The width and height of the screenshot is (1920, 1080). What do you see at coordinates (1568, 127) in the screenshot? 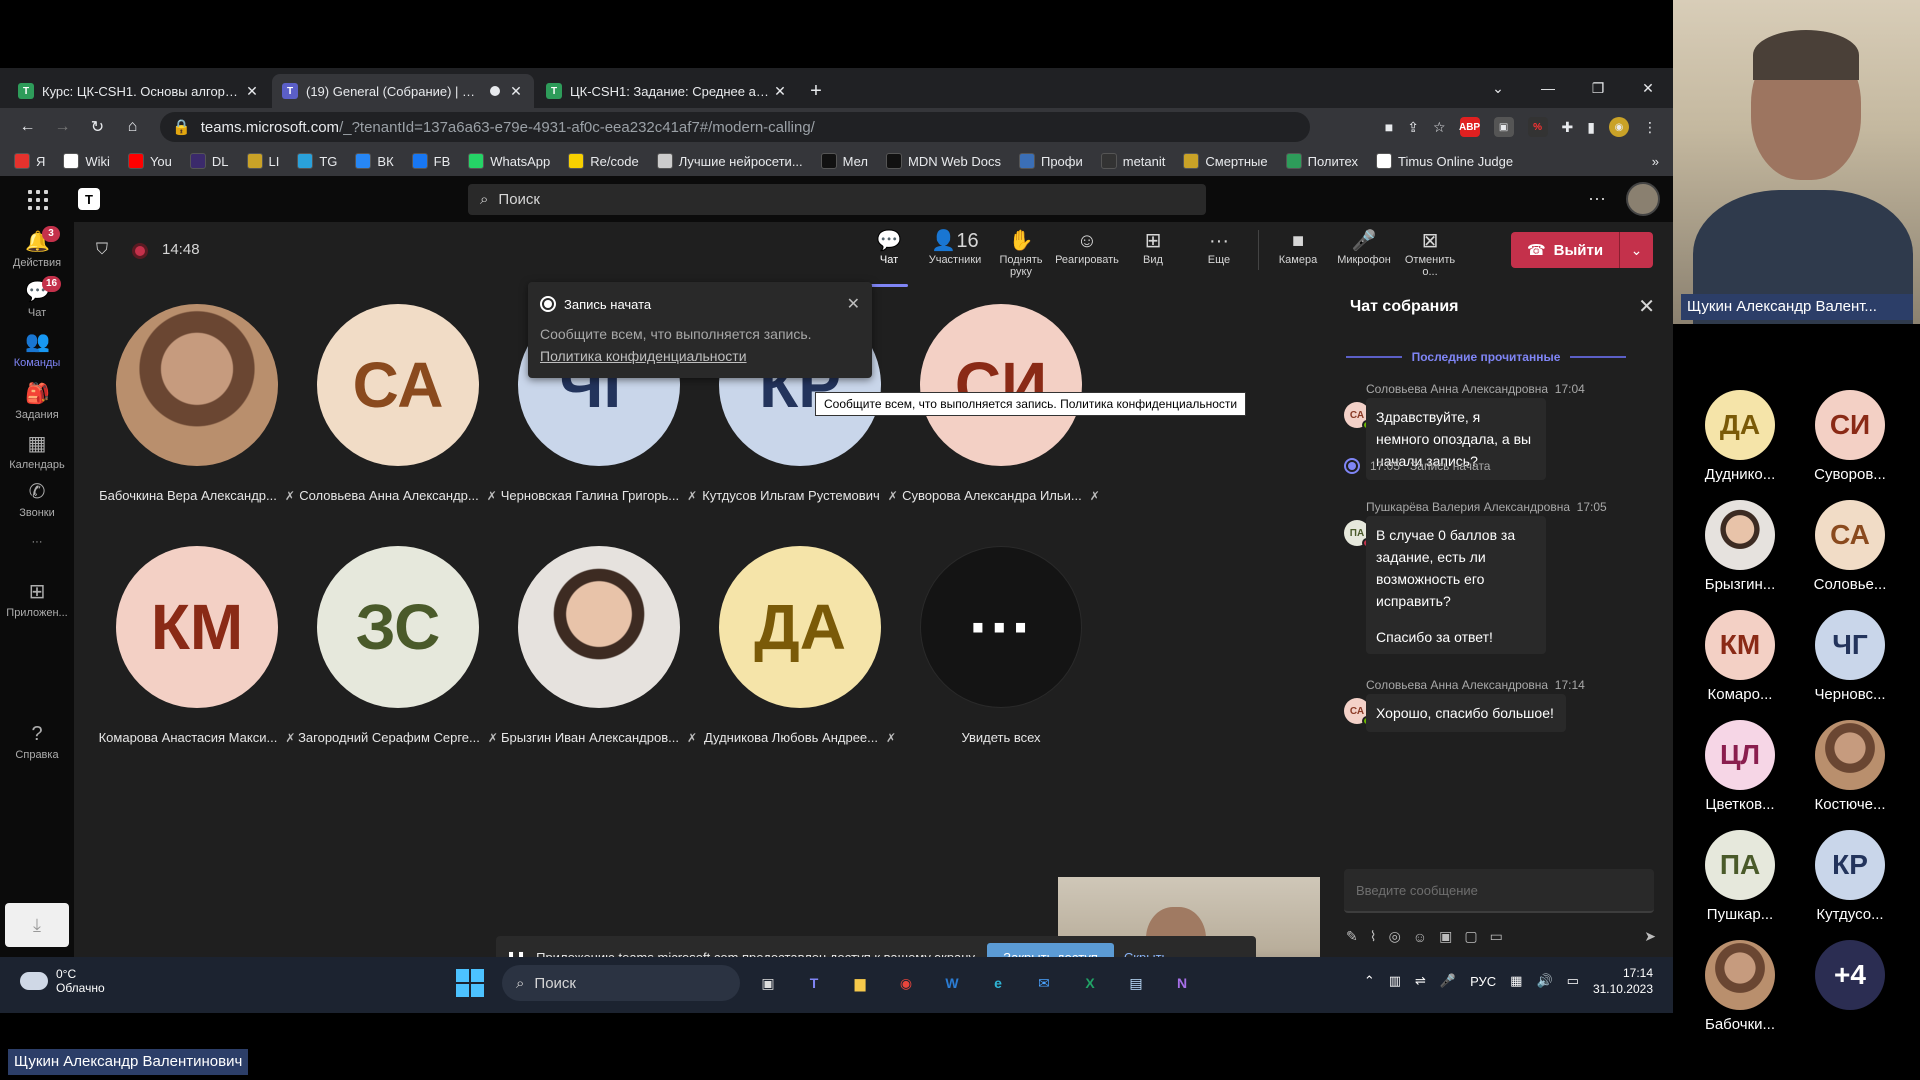
I see `puzzle-icon: ✚` at bounding box center [1568, 127].